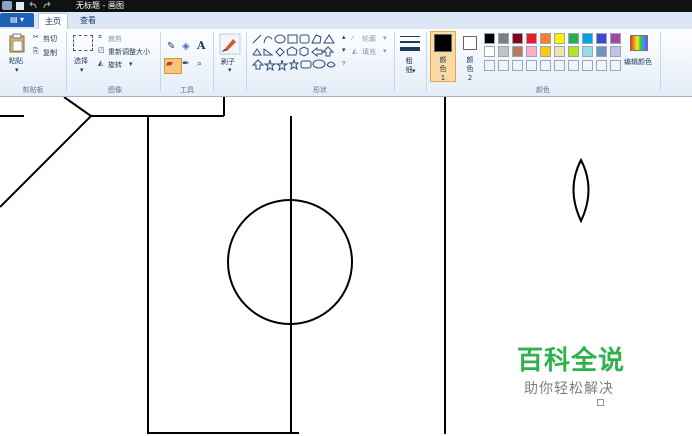 This screenshot has width=692, height=436. What do you see at coordinates (7, 5) in the screenshot?
I see `paint-app-icon` at bounding box center [7, 5].